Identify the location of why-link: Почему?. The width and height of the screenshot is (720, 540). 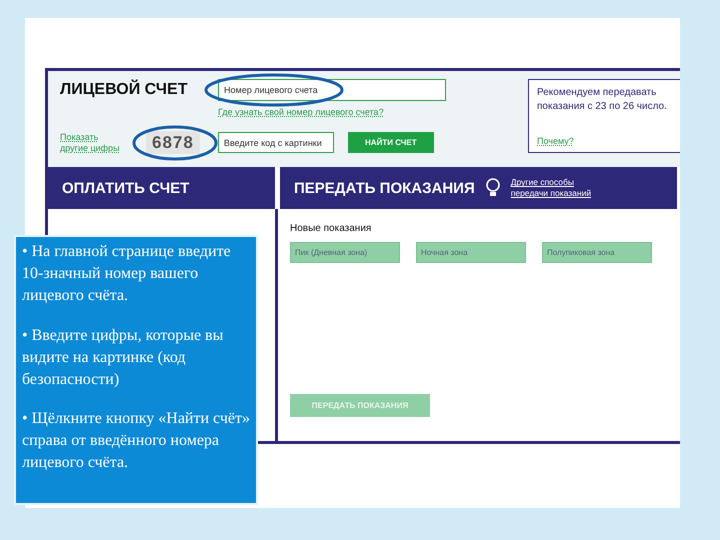
(604, 141).